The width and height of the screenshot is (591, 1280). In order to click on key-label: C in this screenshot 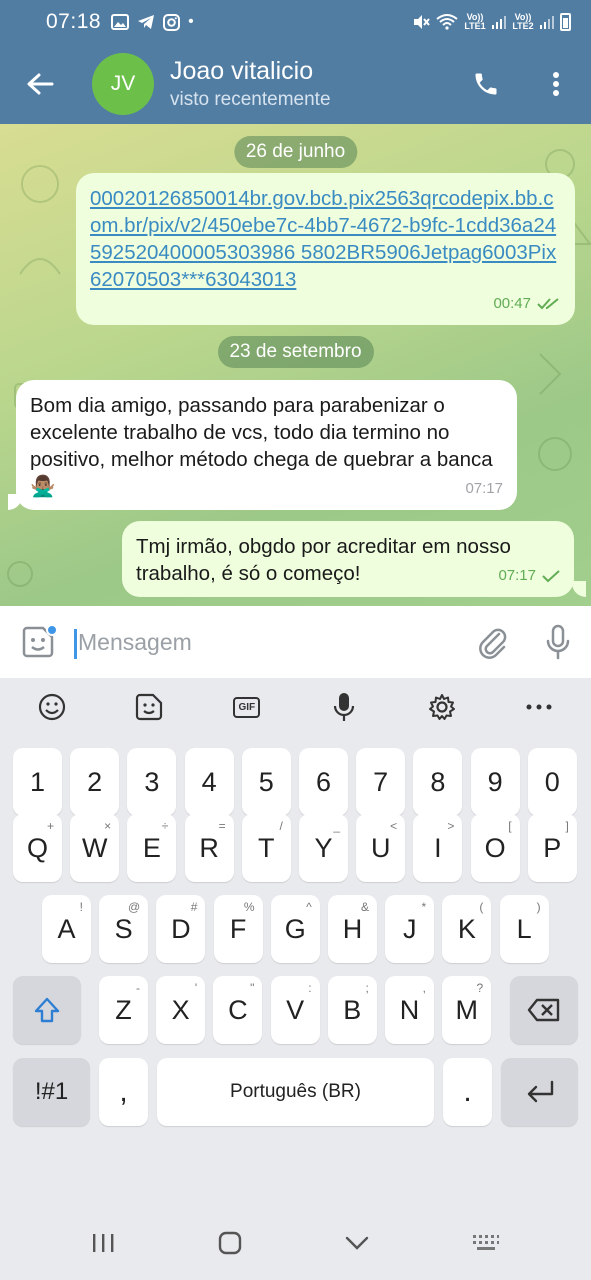, I will do `click(238, 1009)`.